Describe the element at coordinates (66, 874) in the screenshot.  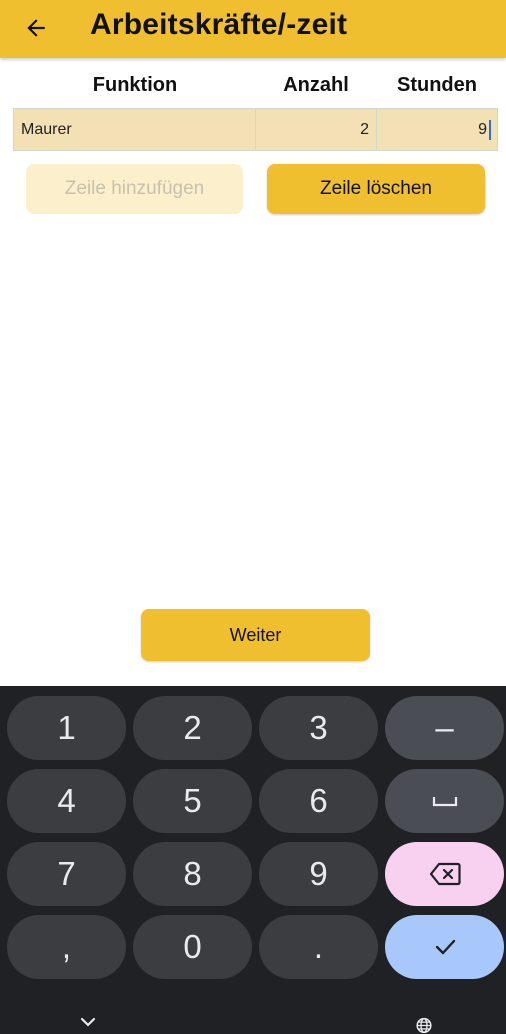
I see `key-7: 7` at that location.